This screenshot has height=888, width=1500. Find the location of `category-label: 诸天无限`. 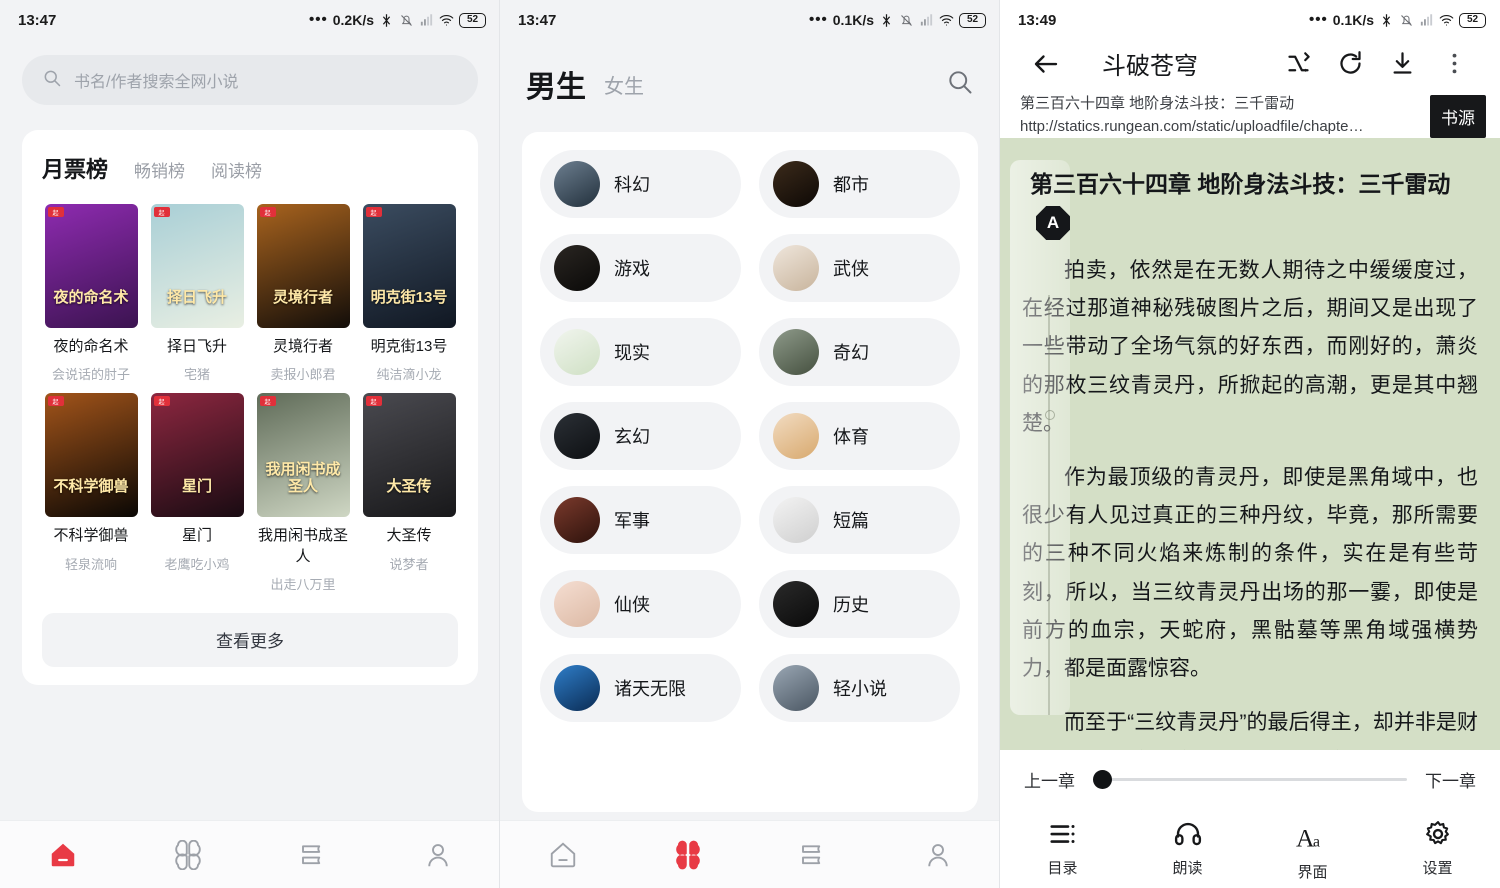

category-label: 诸天无限 is located at coordinates (650, 689).